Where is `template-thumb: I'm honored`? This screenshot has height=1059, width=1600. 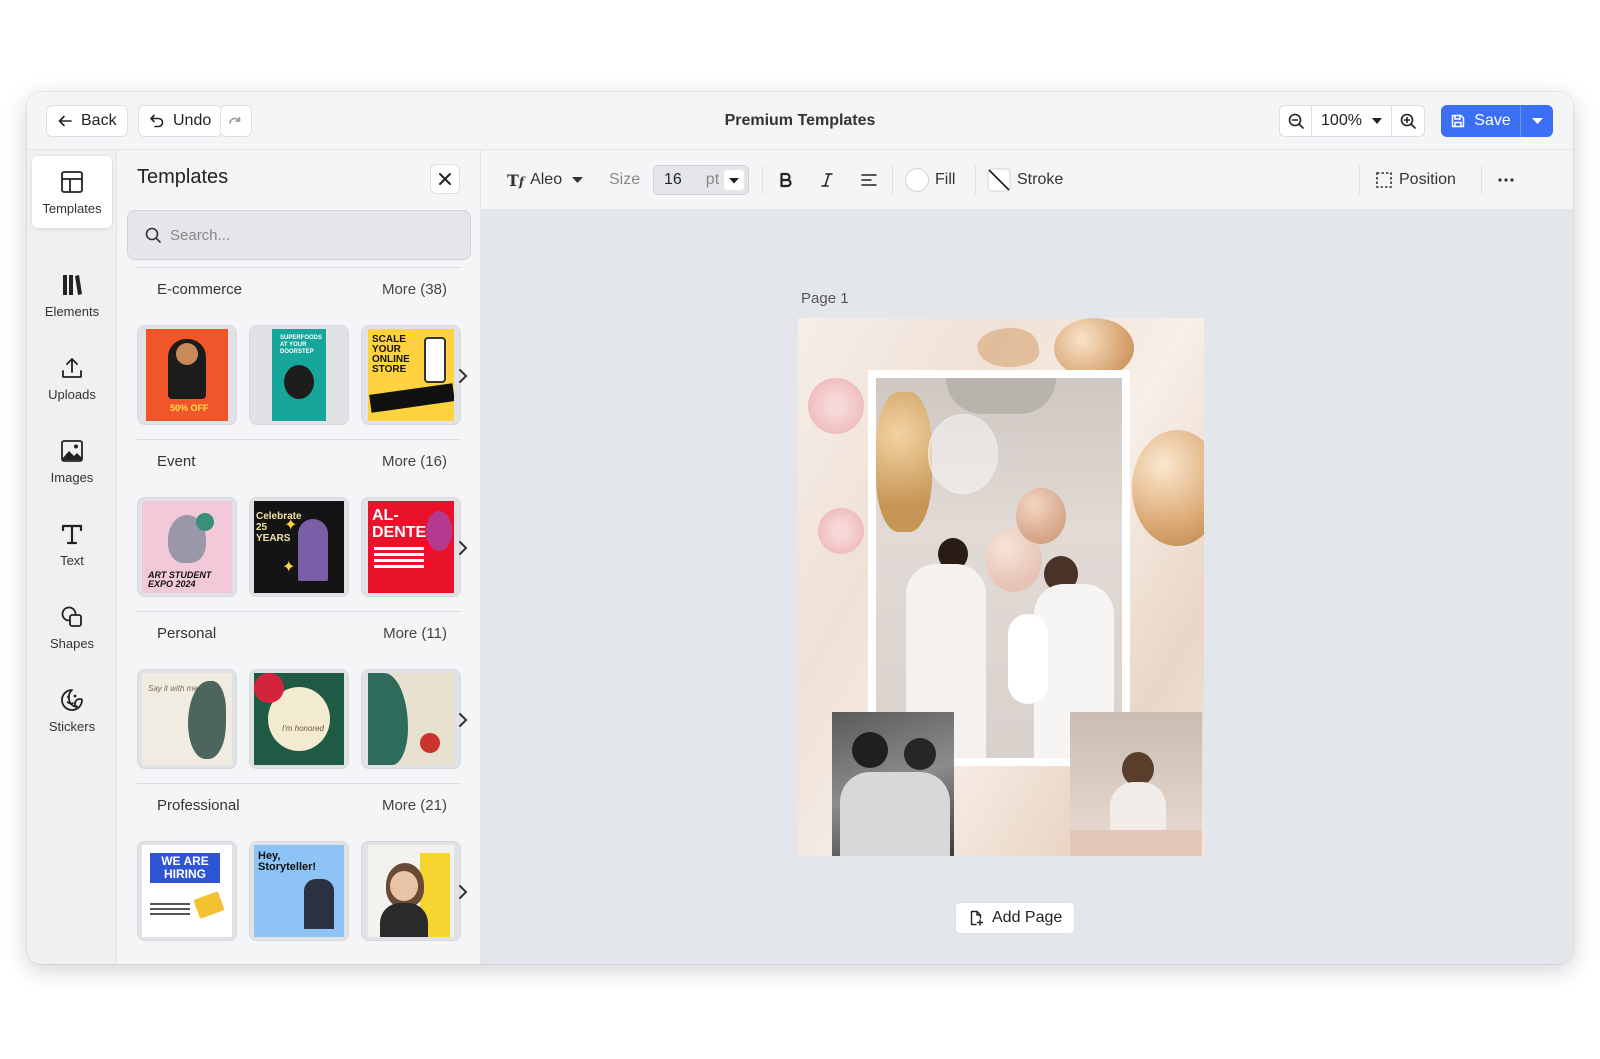
template-thumb: I'm honored is located at coordinates (299, 719).